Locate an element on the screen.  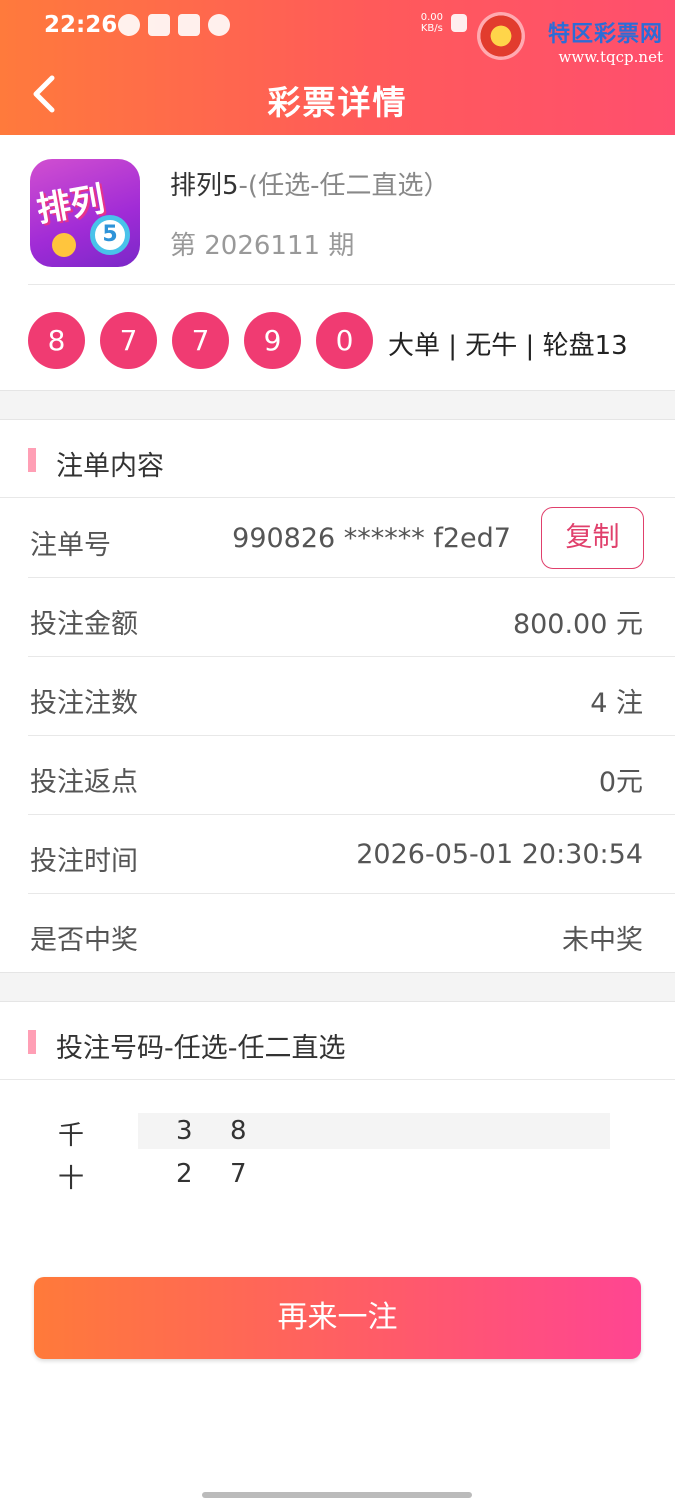
row-order-number: 注单号 990826 ****** f2ed7 复制 is located at coordinates (337, 538).